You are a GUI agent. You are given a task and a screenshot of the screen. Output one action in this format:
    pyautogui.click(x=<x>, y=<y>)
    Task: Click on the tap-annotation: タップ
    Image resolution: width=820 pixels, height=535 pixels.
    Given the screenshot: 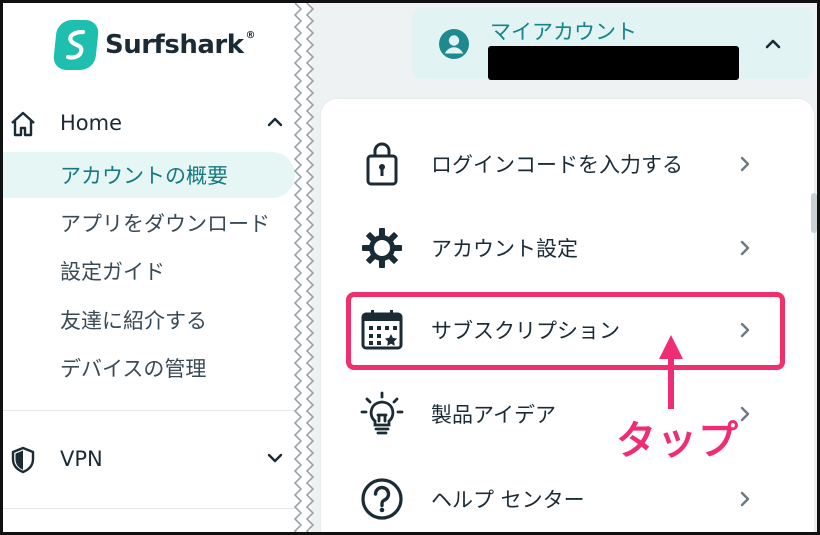 What is the action you would take?
    pyautogui.click(x=677, y=441)
    